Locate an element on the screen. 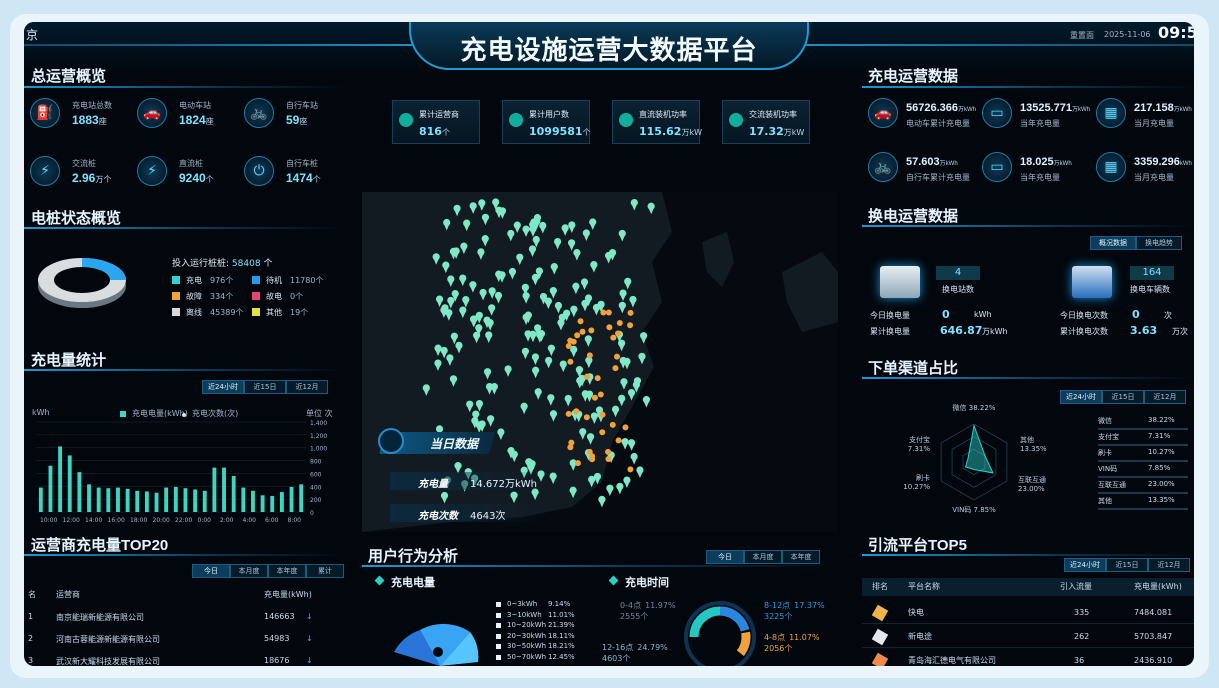 The image size is (1219, 688). charge-label: 充电量 is located at coordinates (433, 484).